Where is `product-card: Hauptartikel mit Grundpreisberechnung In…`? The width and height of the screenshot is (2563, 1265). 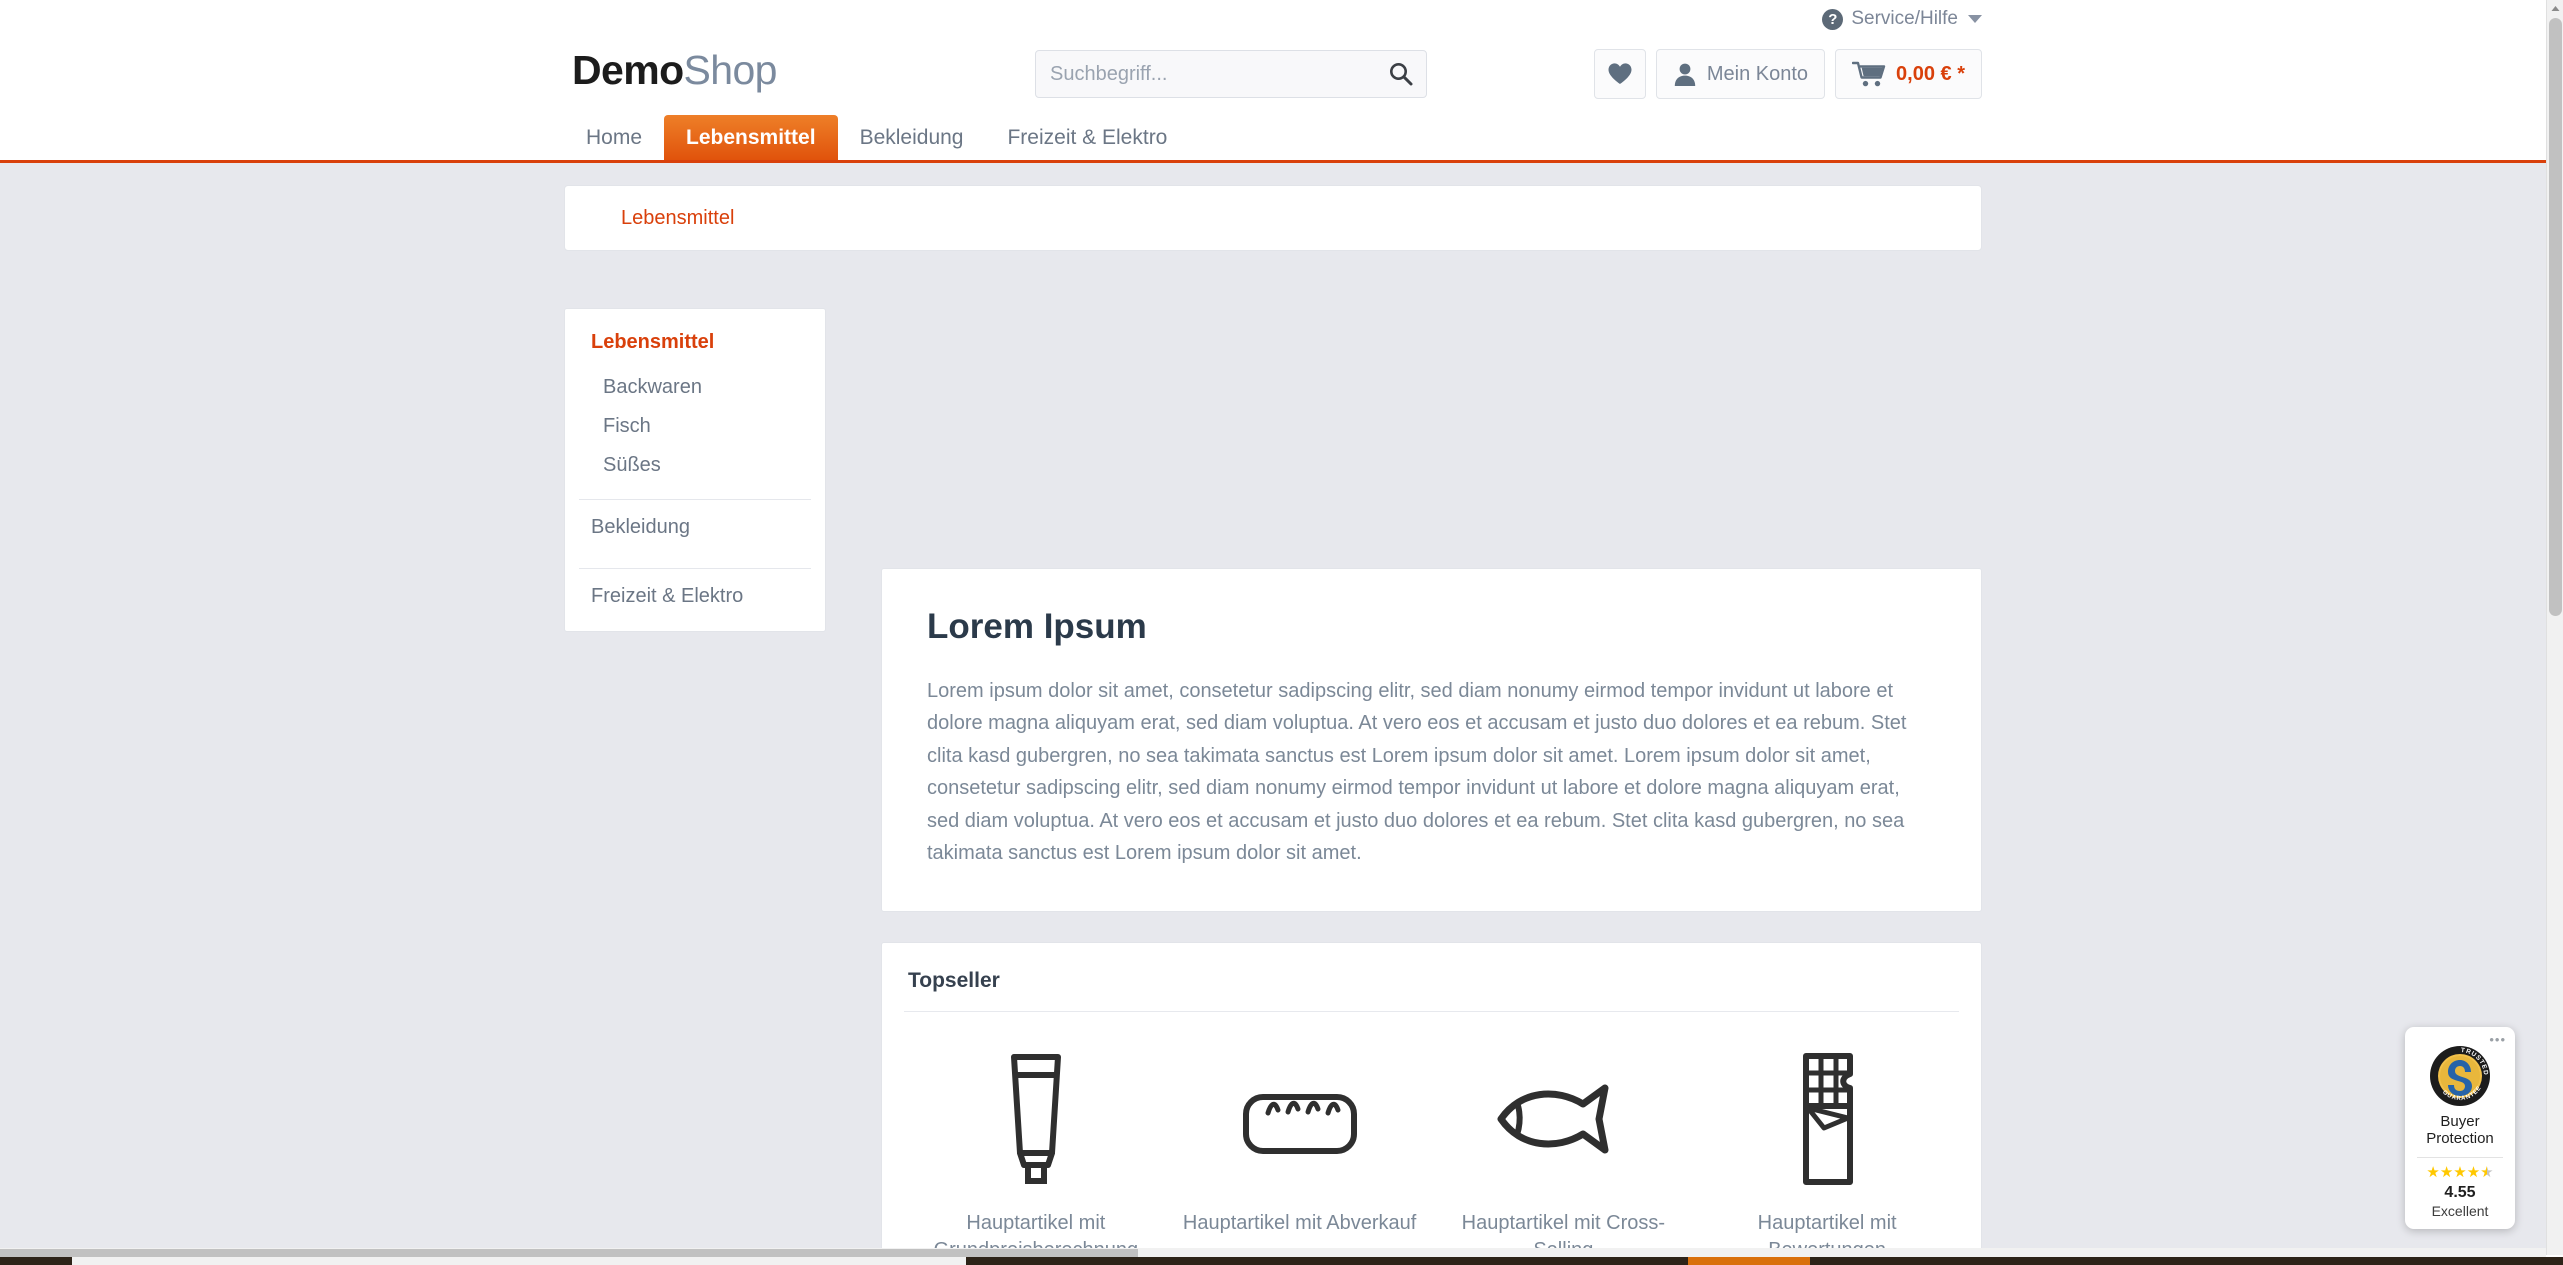 product-card: Hauptartikel mit Grundpreisberechnung In… is located at coordinates (1036, 1142).